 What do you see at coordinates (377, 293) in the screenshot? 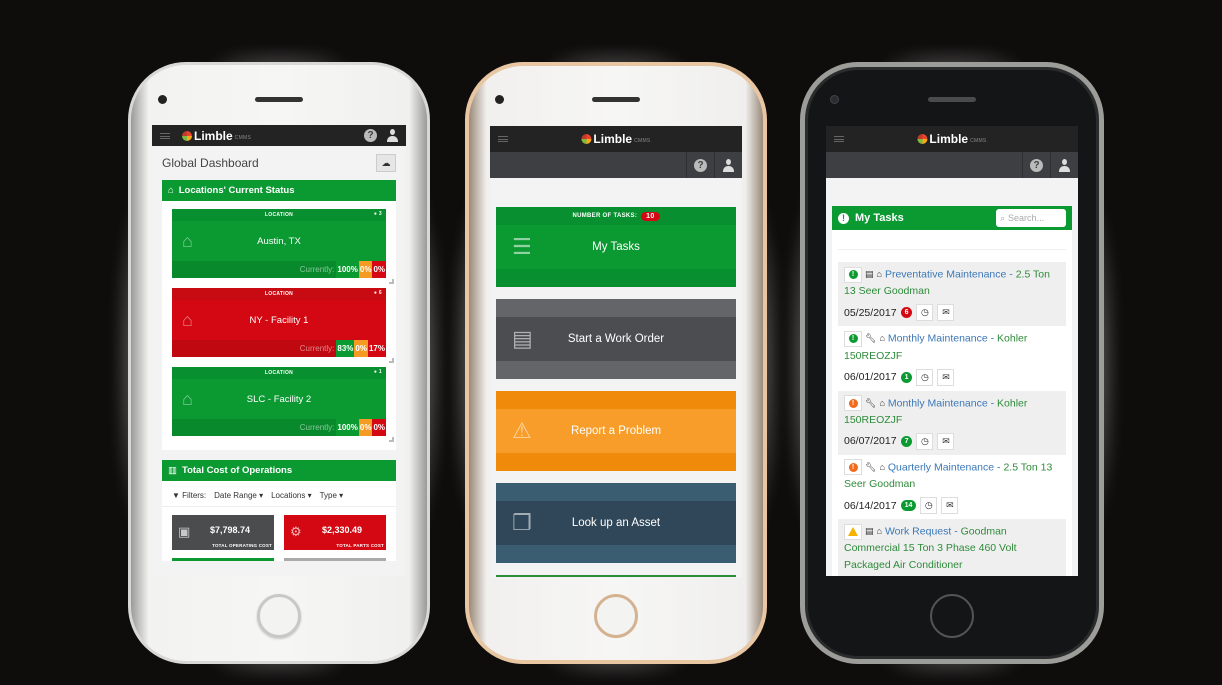
I see `asset-count: ● 6` at bounding box center [377, 293].